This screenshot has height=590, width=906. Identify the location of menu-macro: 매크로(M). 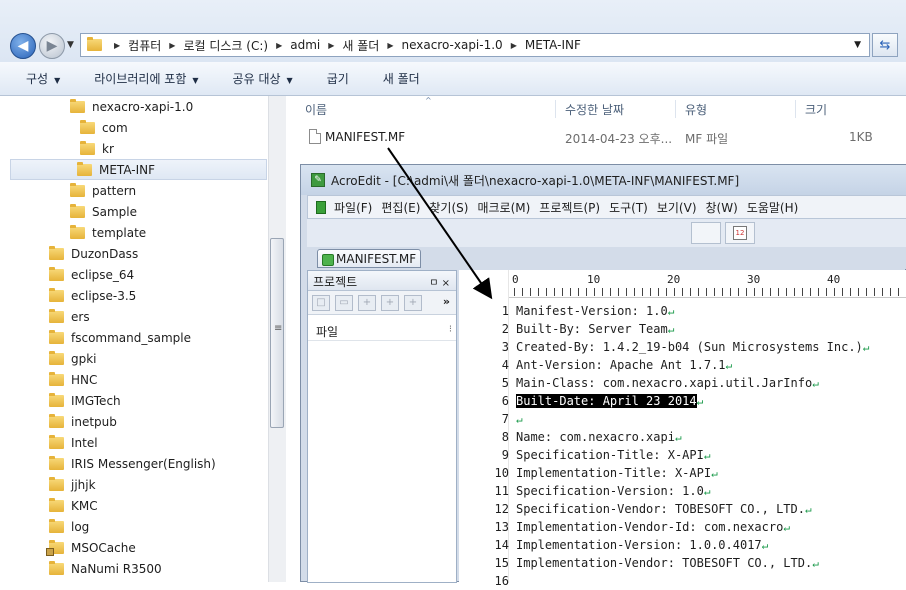
(503, 207).